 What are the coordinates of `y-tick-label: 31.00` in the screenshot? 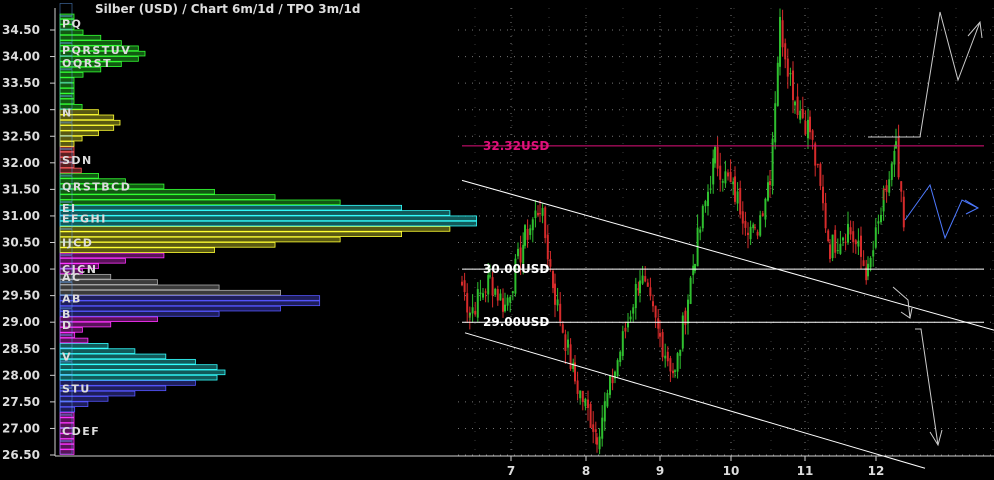 It's located at (21, 216).